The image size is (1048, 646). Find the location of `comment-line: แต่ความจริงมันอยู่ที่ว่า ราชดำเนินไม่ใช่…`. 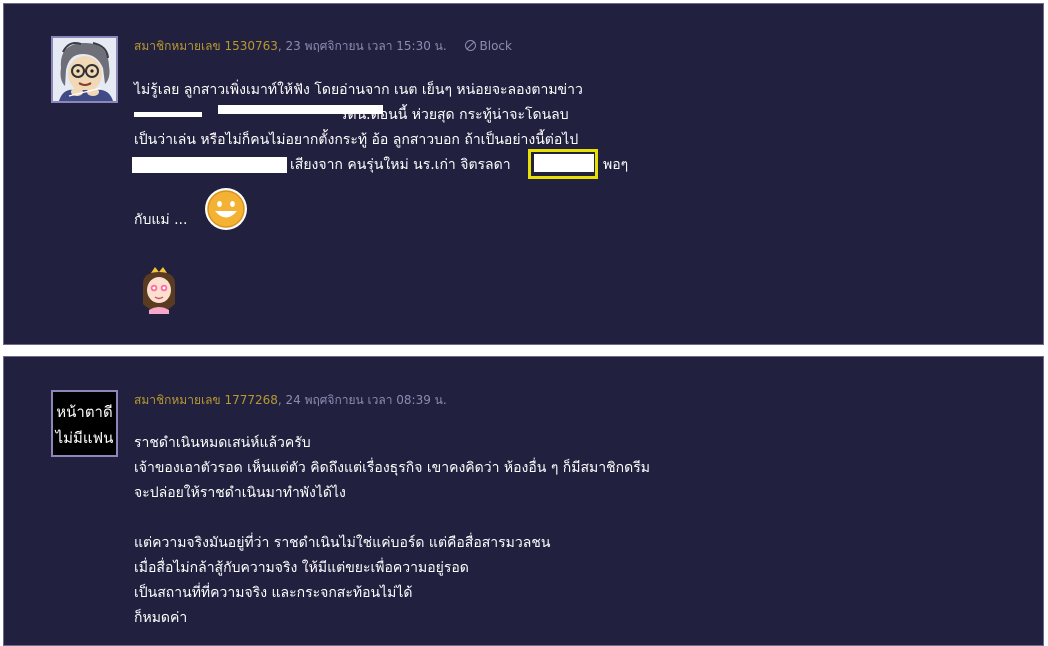

comment-line: แต่ความจริงมันอยู่ที่ว่า ราชดำเนินไม่ใช่… is located at coordinates (342, 543).